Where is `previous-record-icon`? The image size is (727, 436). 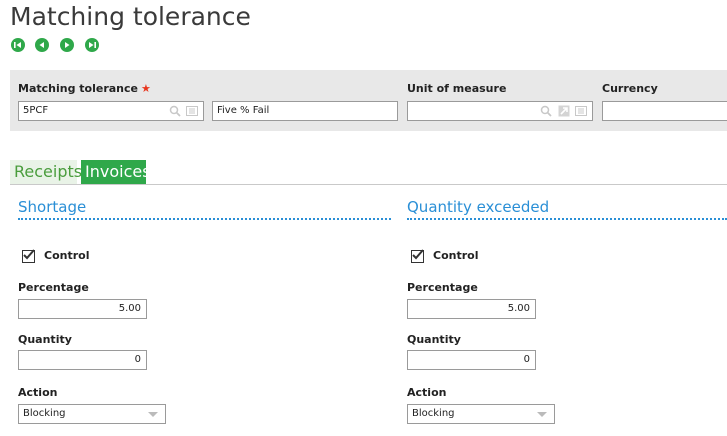
previous-record-icon is located at coordinates (42, 45).